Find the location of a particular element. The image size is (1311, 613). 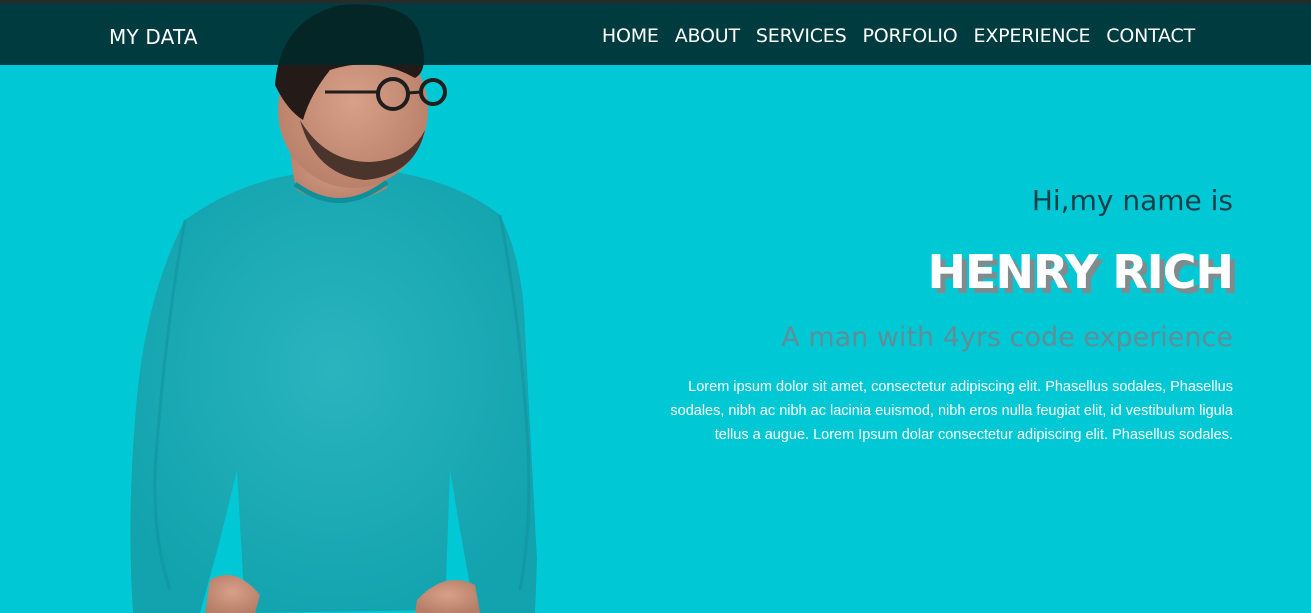

hero-tagline: A man with 4yrs code experience is located at coordinates (1007, 337).